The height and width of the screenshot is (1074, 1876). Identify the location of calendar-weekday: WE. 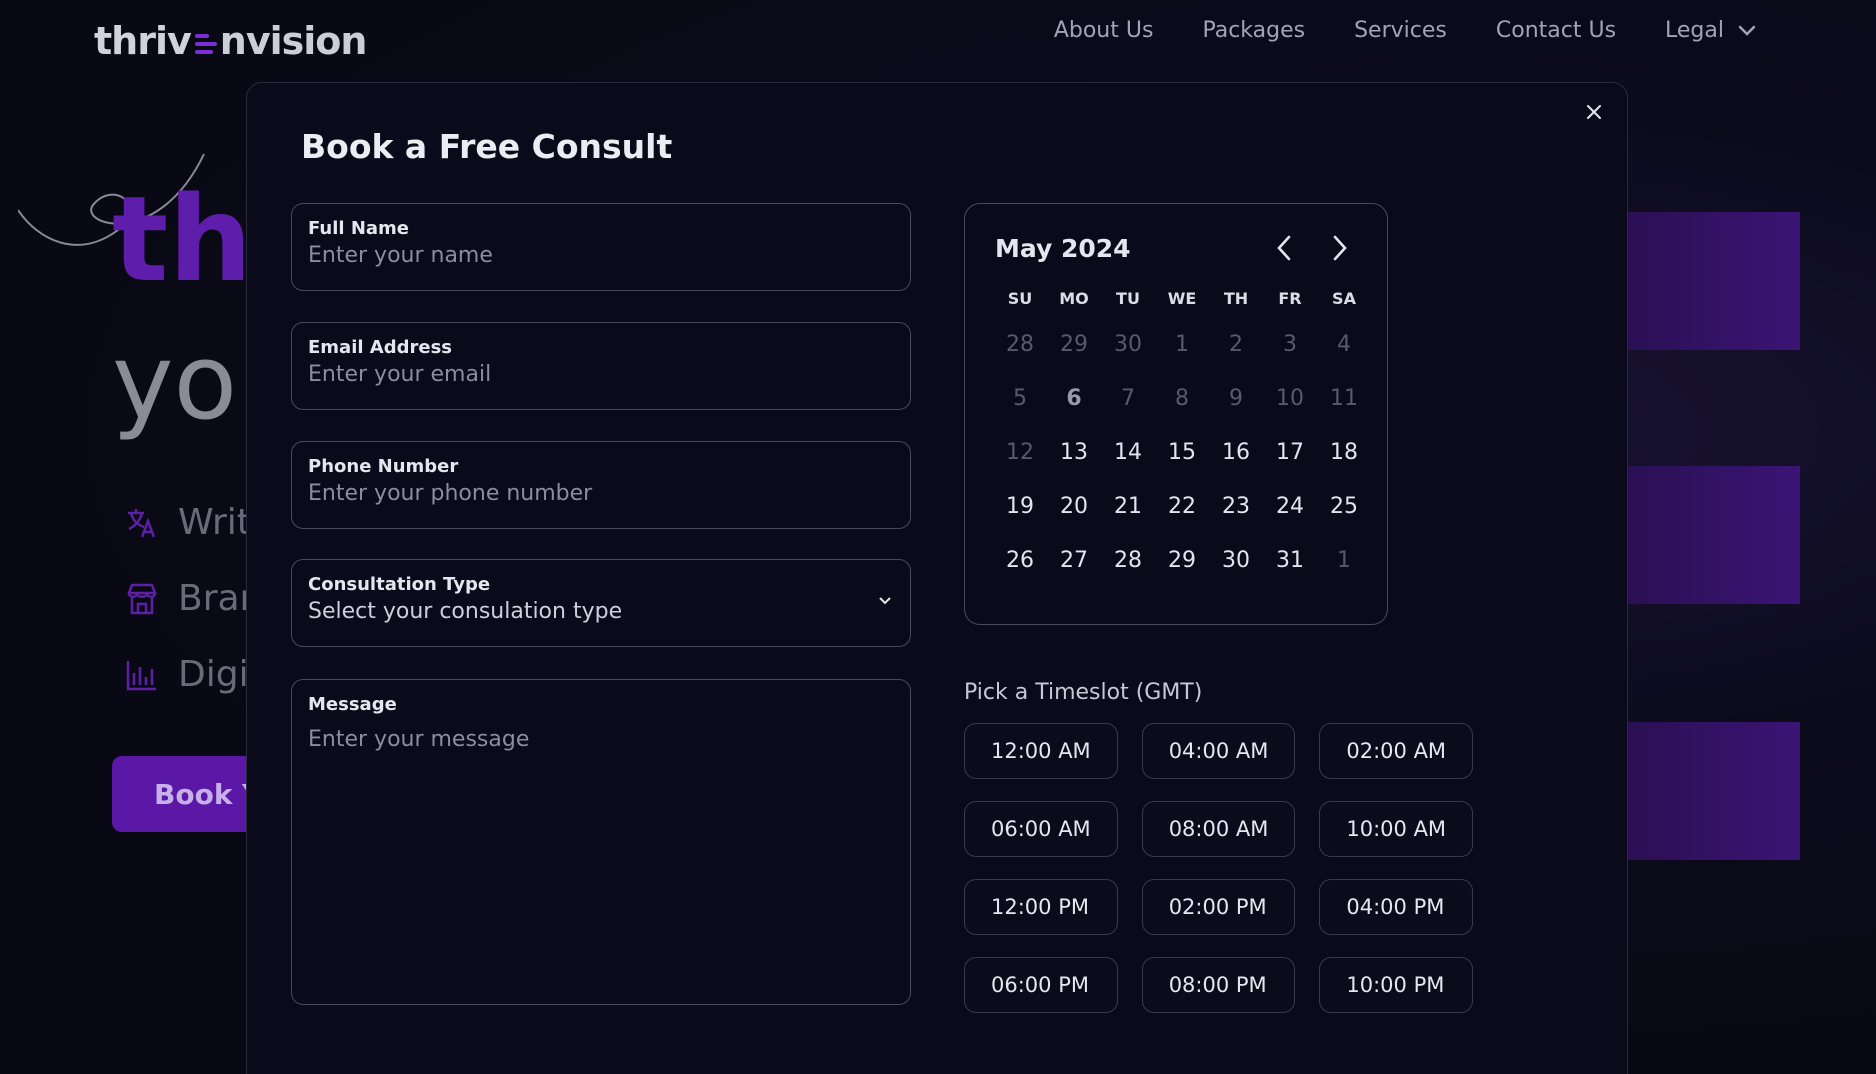
(1182, 298).